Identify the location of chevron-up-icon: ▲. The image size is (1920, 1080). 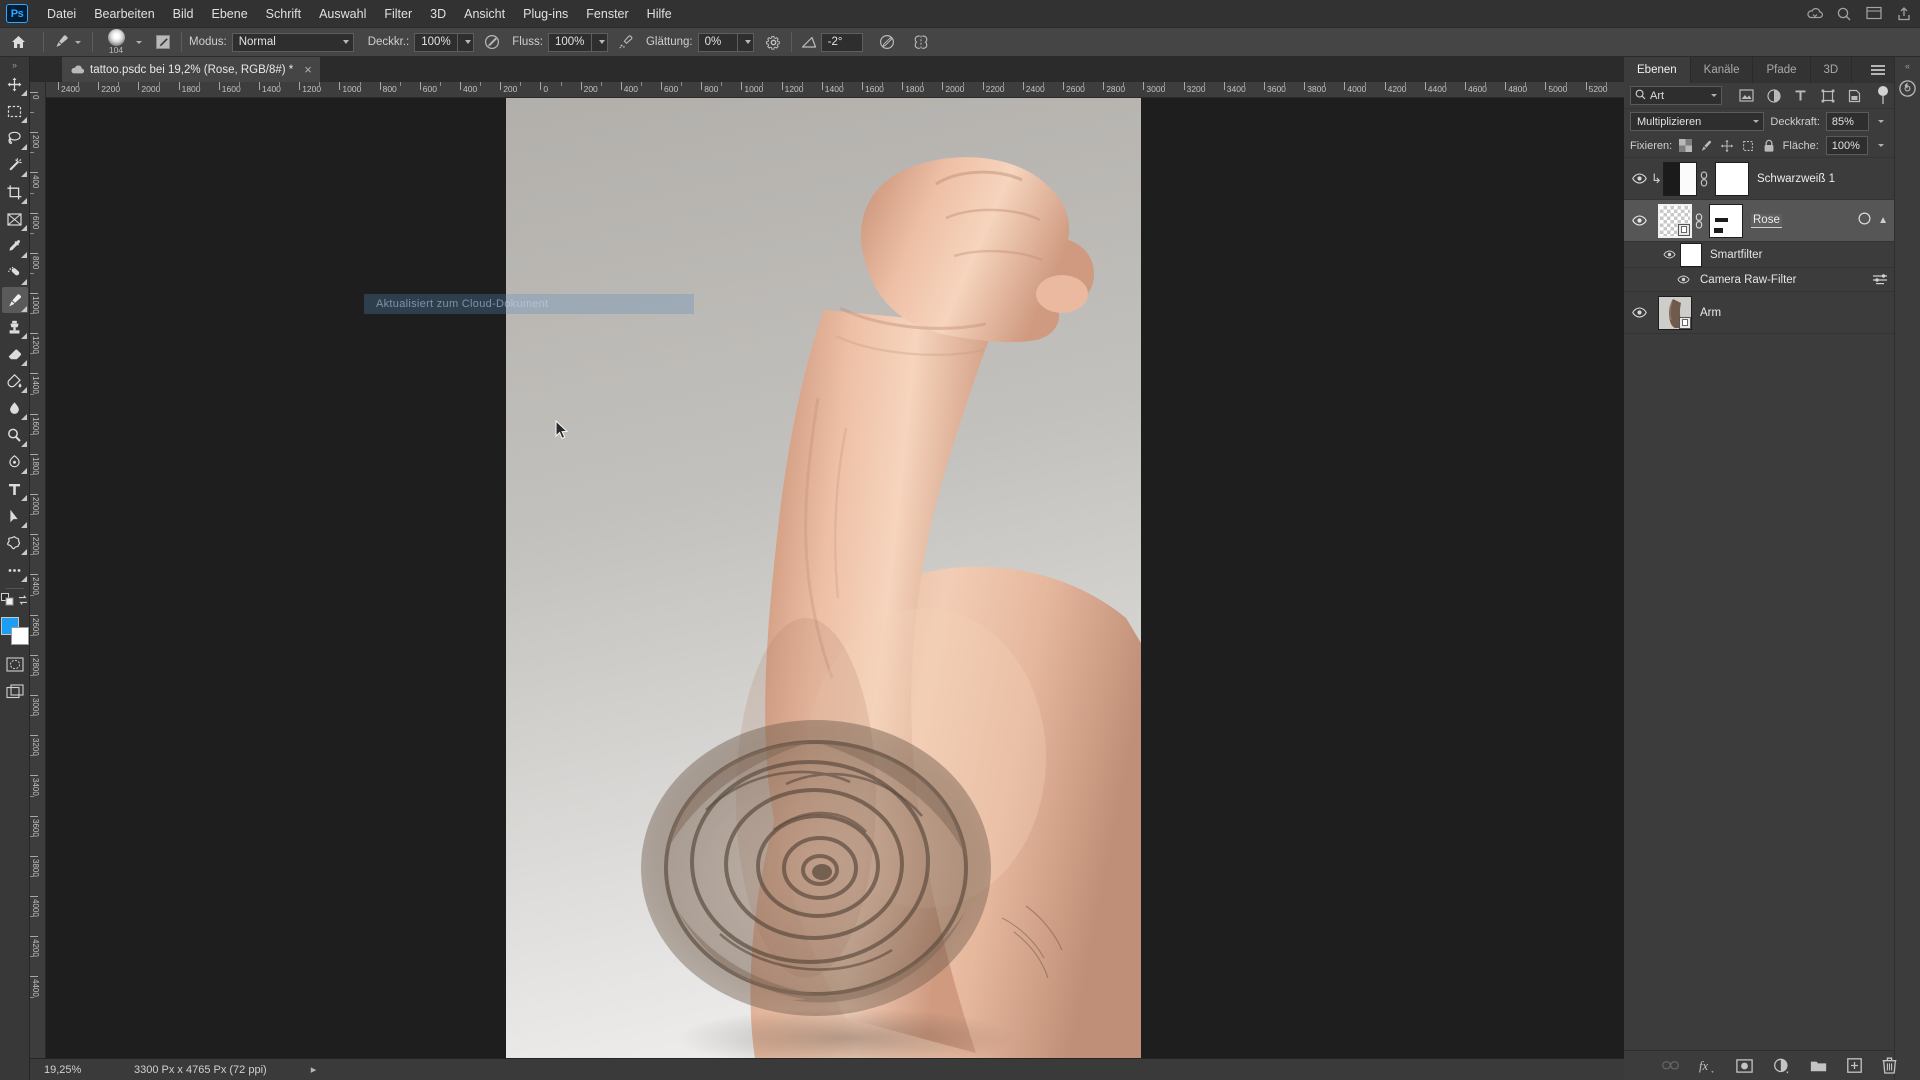
(1883, 220).